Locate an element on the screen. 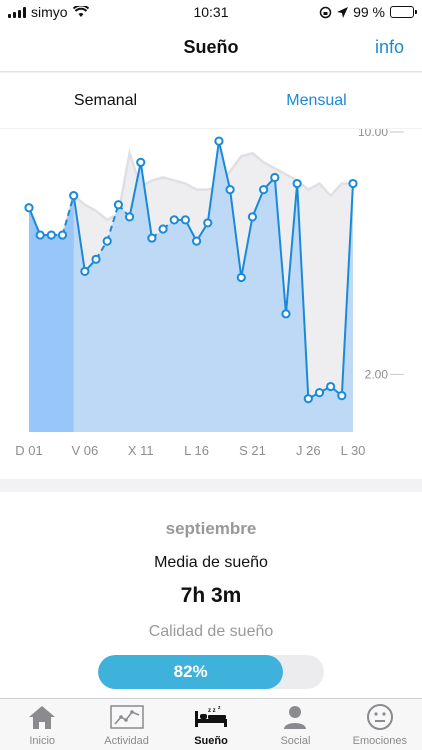  status-right: 99 % is located at coordinates (368, 12).